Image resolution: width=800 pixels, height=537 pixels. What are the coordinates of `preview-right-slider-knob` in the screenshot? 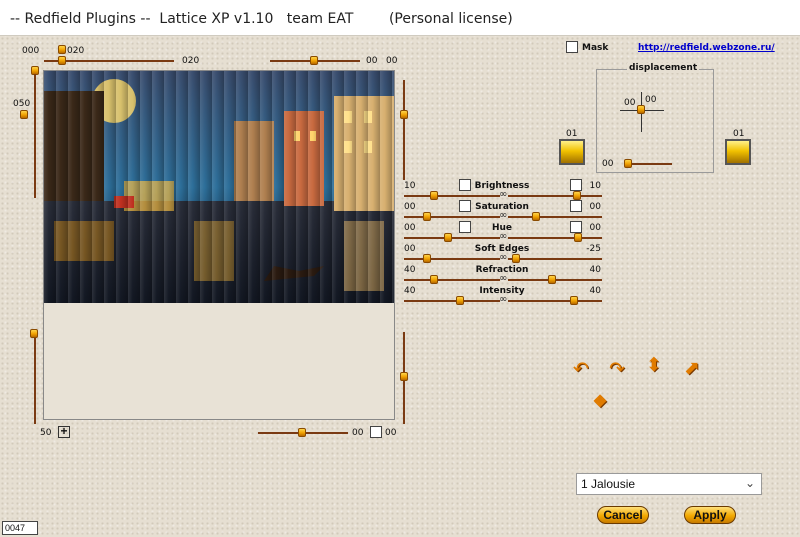 It's located at (404, 114).